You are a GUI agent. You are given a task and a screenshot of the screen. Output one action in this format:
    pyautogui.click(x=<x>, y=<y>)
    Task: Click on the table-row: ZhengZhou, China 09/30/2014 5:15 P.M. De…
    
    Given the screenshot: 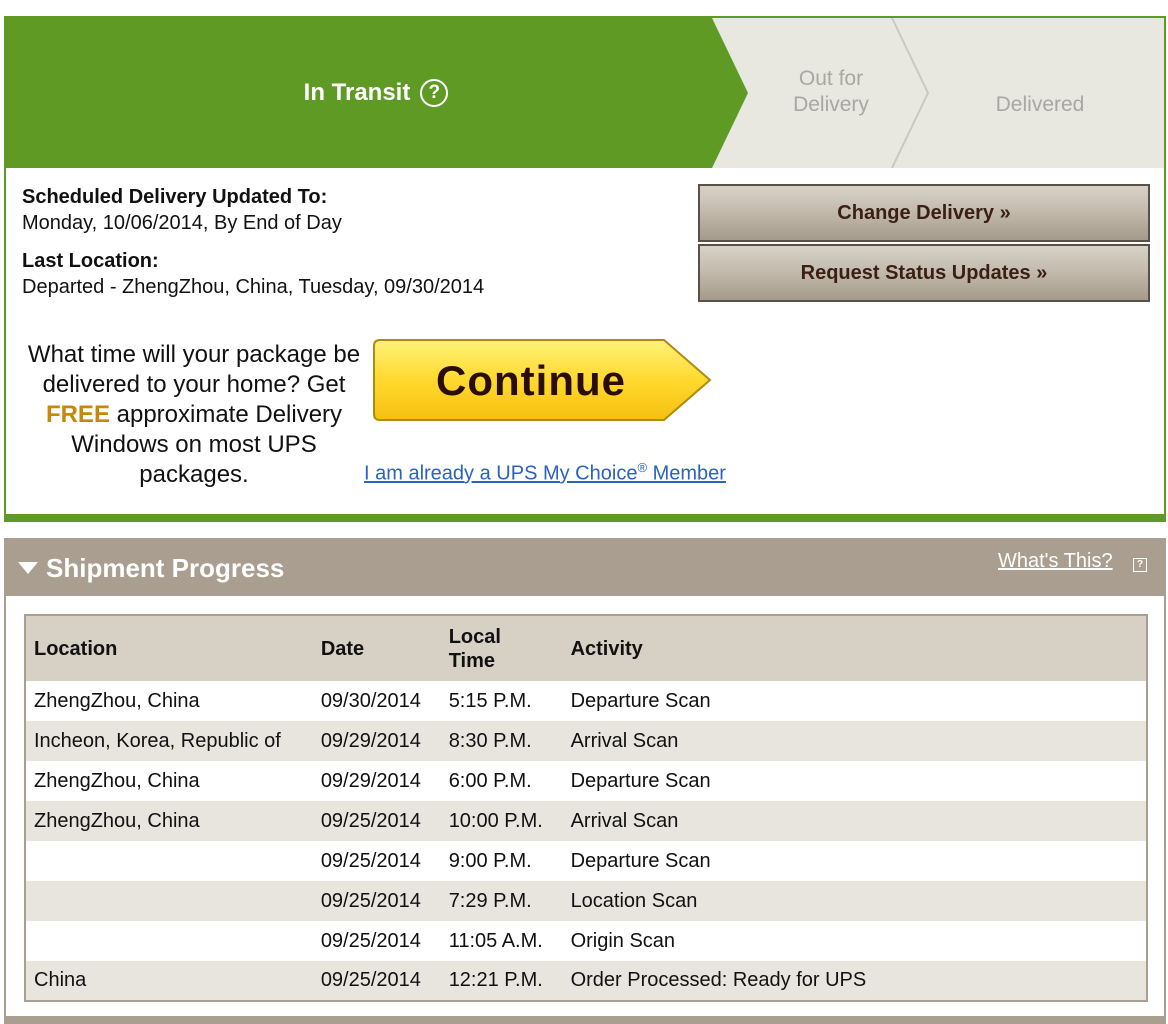 What is the action you would take?
    pyautogui.click(x=586, y=701)
    